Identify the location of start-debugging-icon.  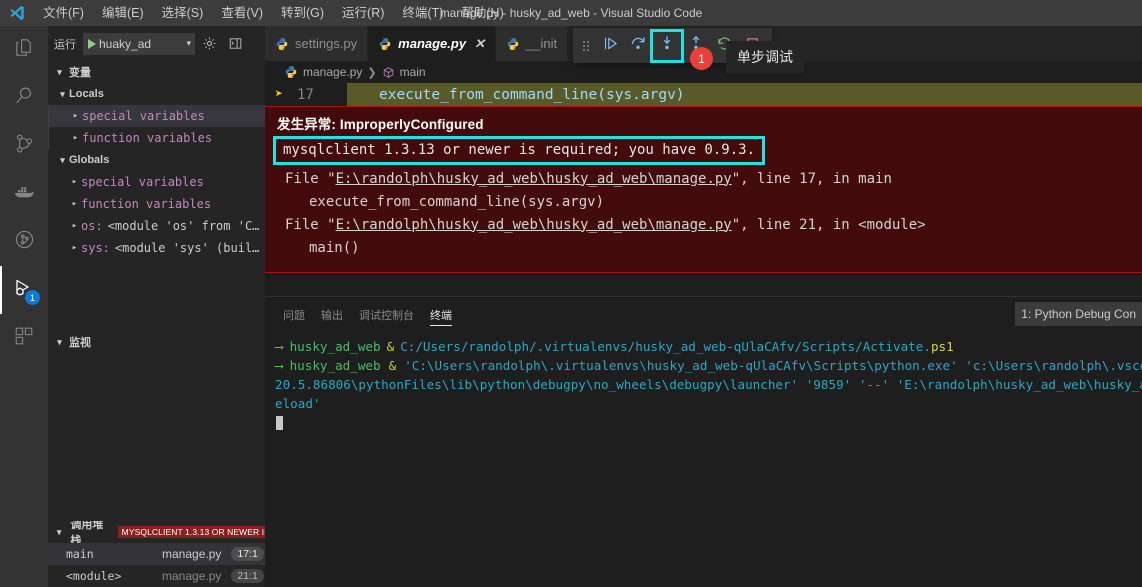
(92, 43).